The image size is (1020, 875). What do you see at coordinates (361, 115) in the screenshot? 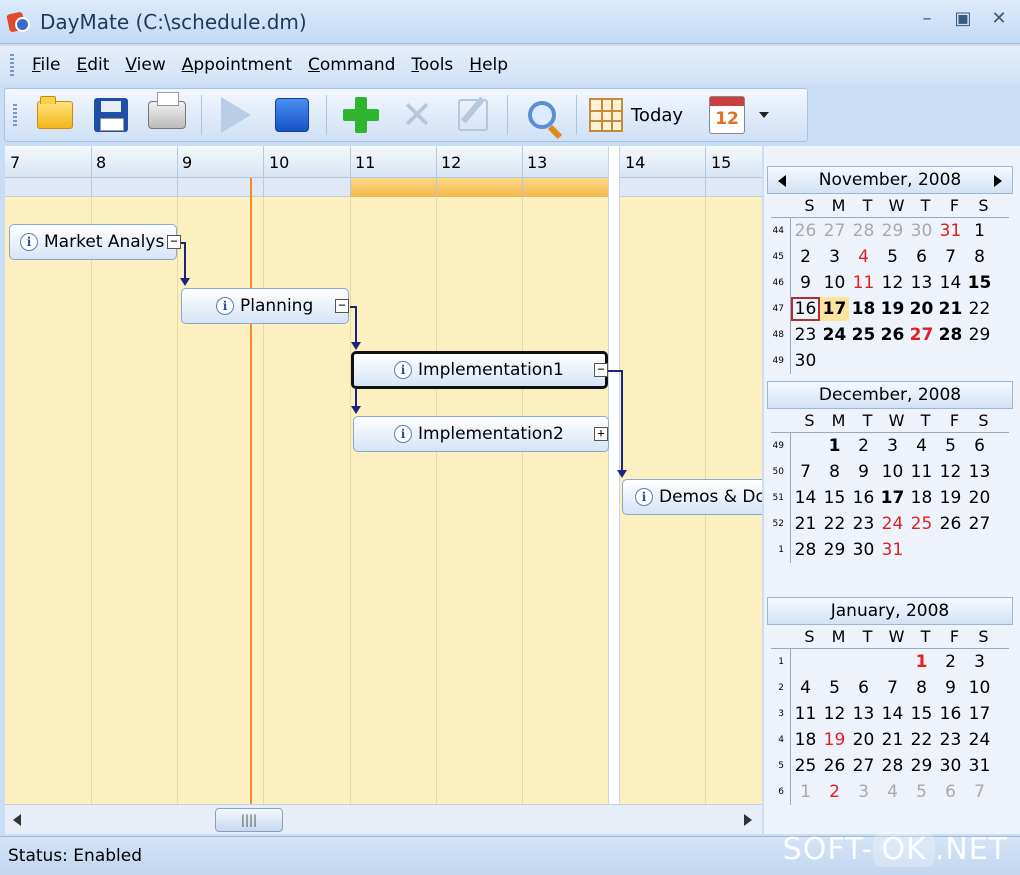
I see `add-button` at bounding box center [361, 115].